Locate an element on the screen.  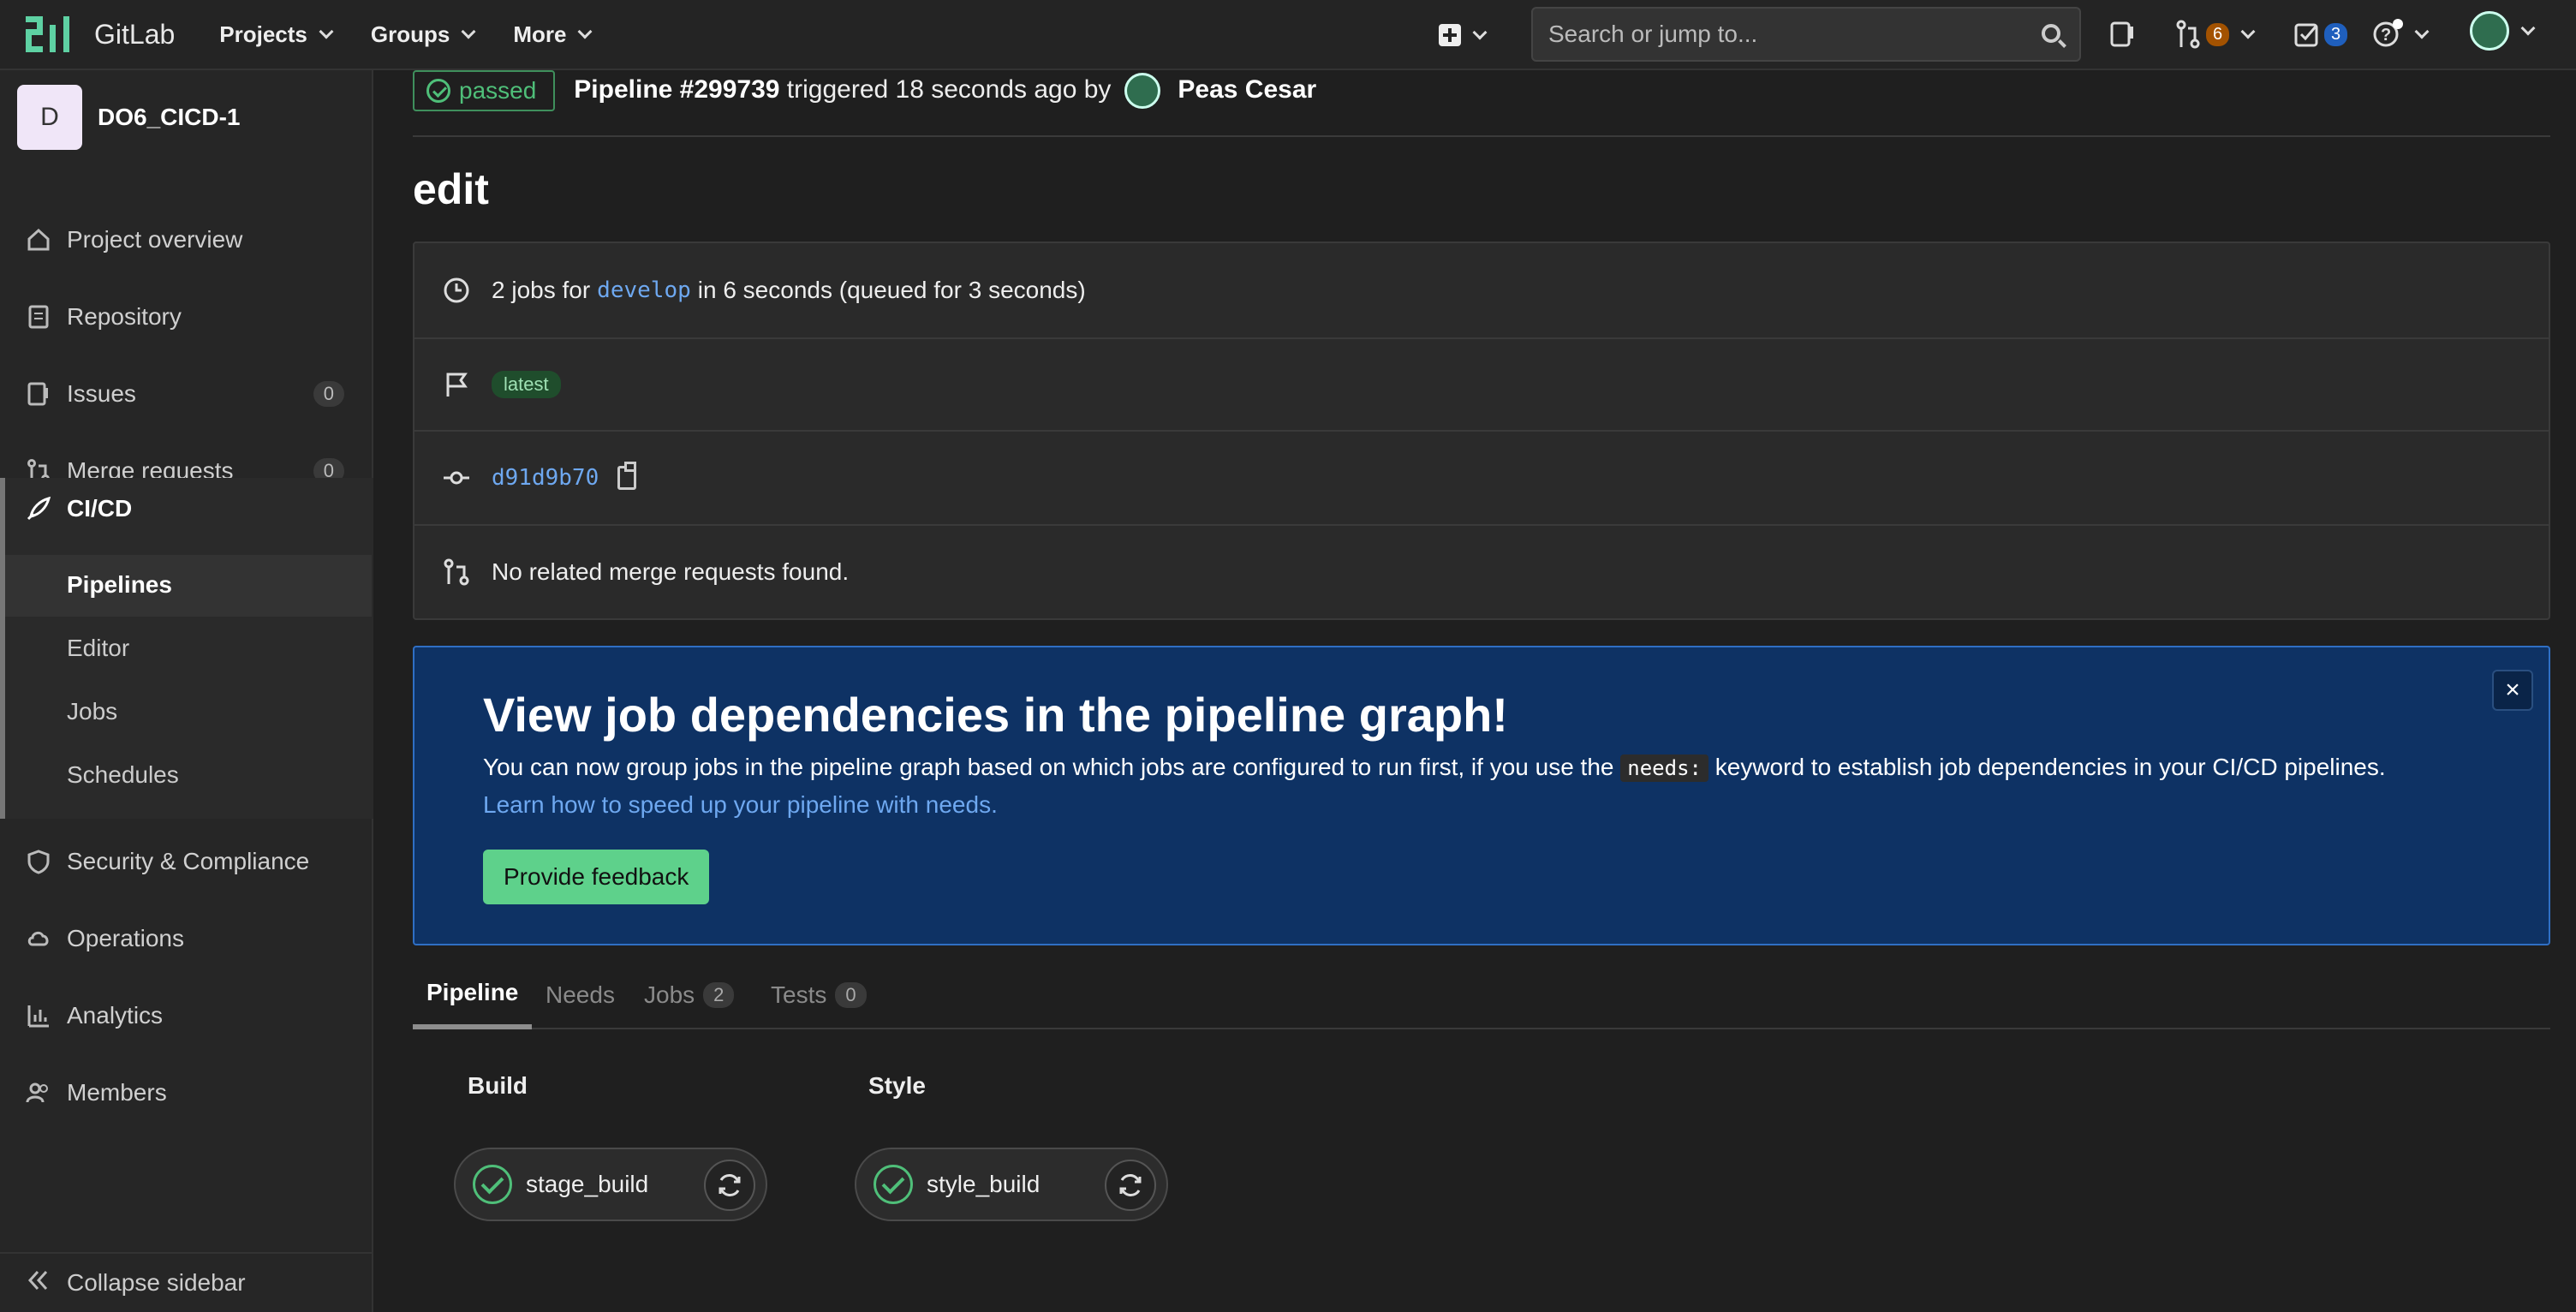
sidebar-item-repository: Repository is located at coordinates (186, 317).